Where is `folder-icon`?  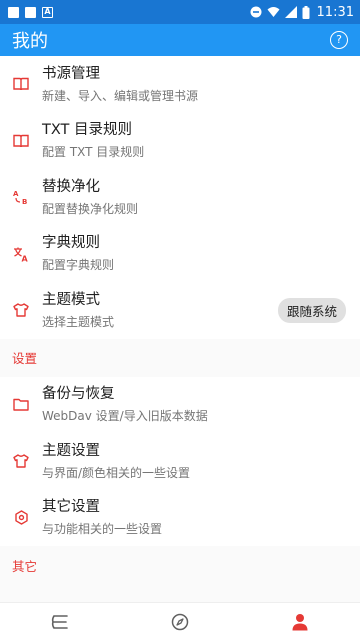
folder-icon is located at coordinates (21, 405).